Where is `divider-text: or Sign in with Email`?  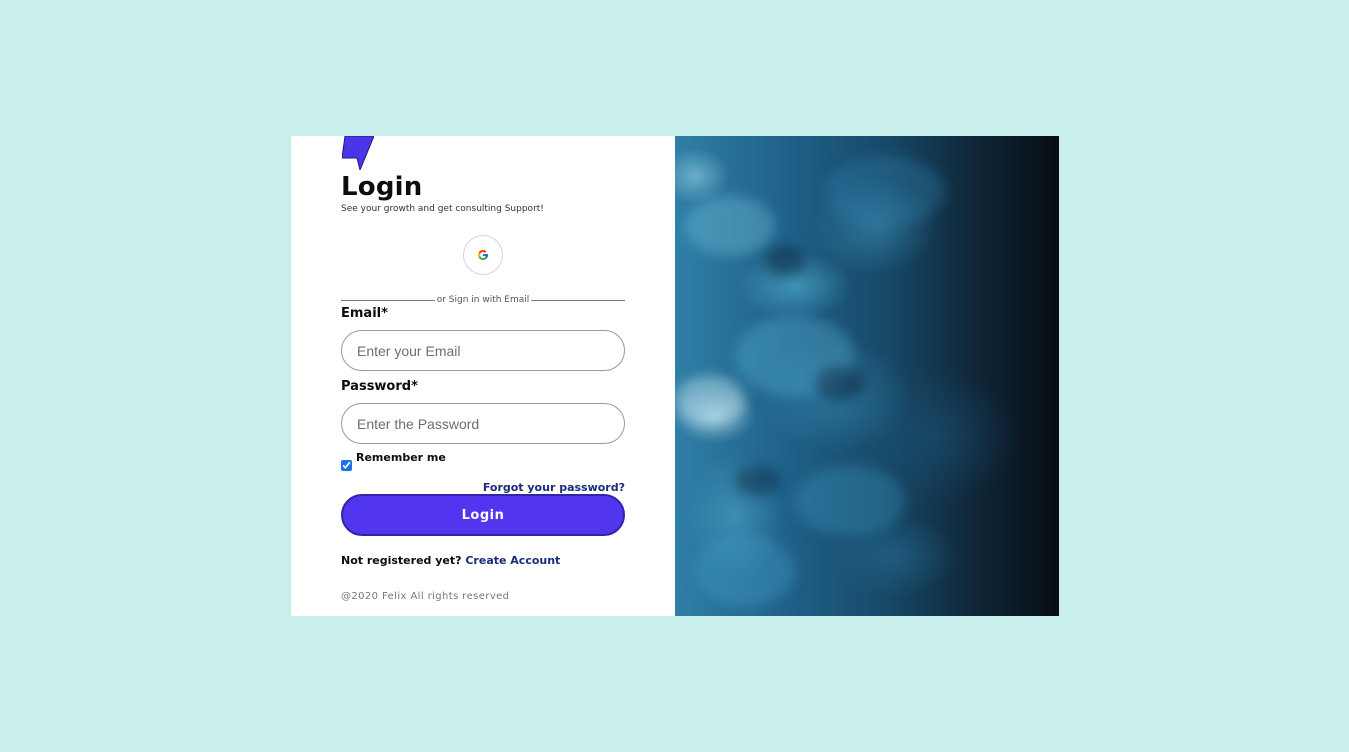 divider-text: or Sign in with Email is located at coordinates (483, 300).